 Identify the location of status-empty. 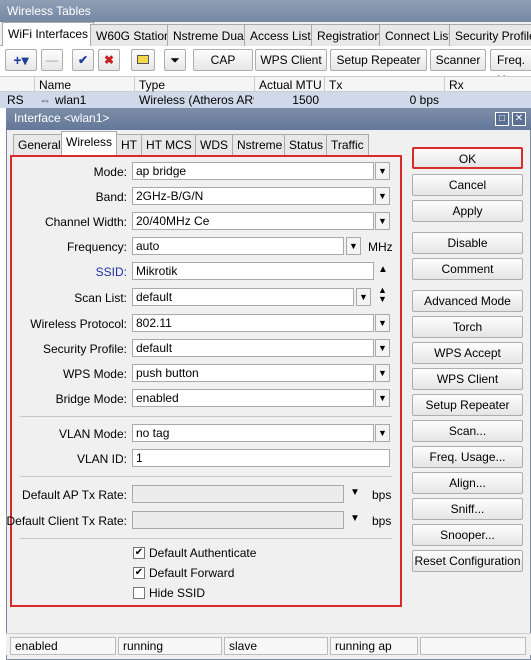
(473, 646).